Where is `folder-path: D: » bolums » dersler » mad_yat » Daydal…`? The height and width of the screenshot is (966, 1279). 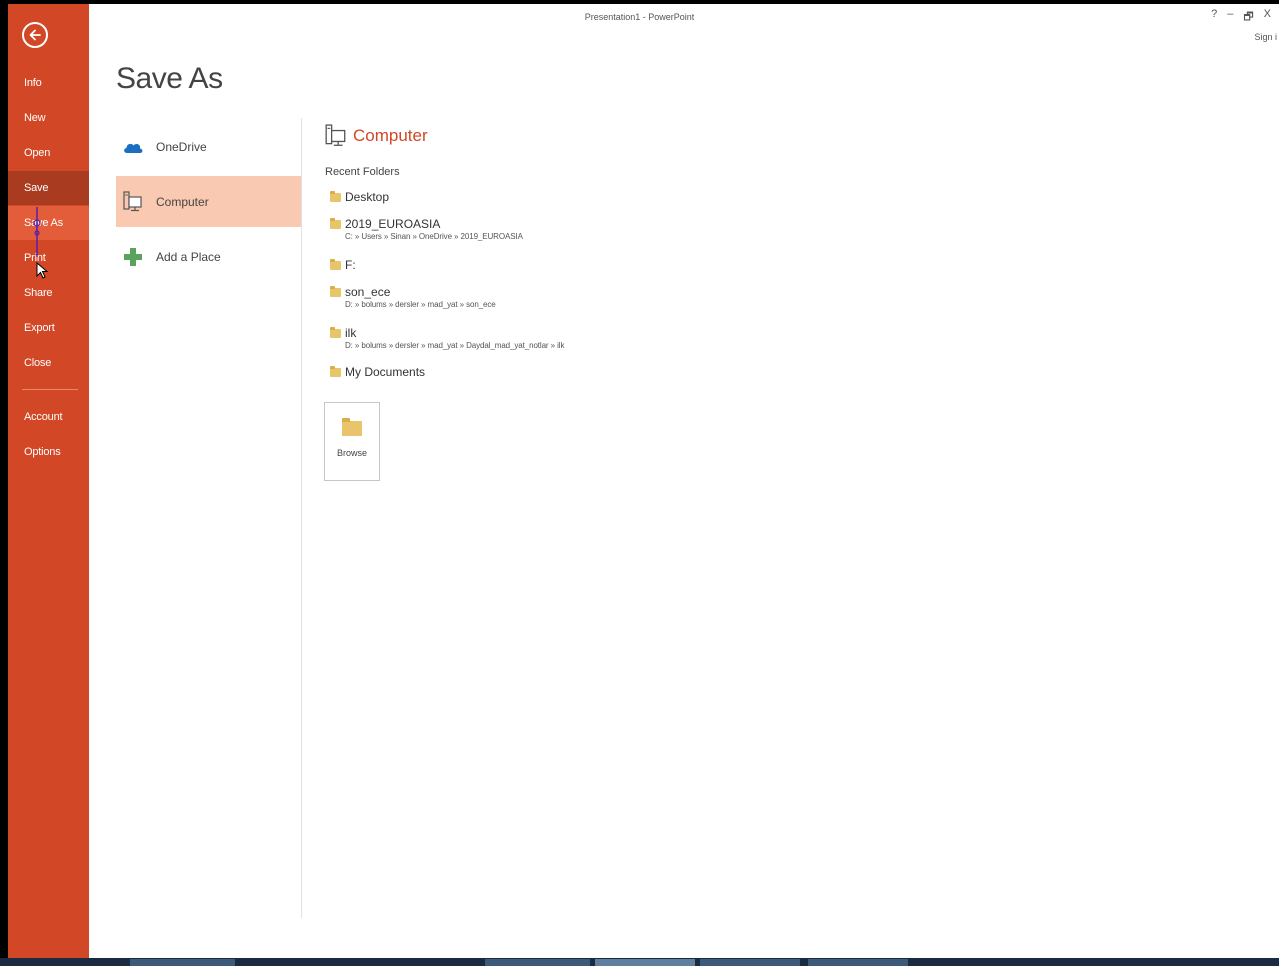
folder-path: D: » bolums » dersler » mad_yat » Daydal… is located at coordinates (455, 345).